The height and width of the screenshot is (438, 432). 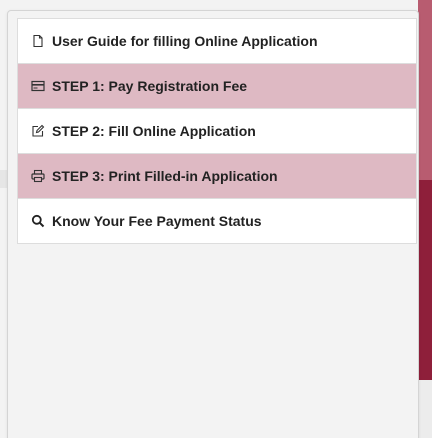 What do you see at coordinates (38, 221) in the screenshot?
I see `search-icon` at bounding box center [38, 221].